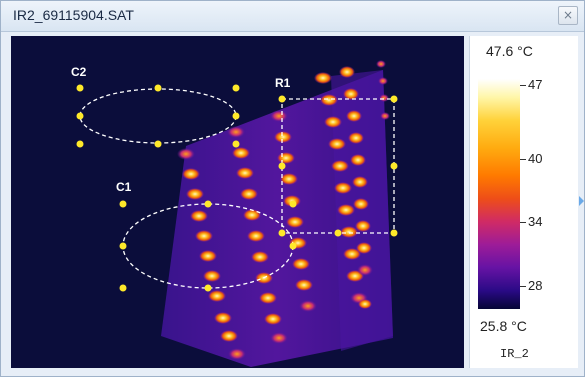  What do you see at coordinates (79, 72) in the screenshot?
I see `roi-c2-label: C2` at bounding box center [79, 72].